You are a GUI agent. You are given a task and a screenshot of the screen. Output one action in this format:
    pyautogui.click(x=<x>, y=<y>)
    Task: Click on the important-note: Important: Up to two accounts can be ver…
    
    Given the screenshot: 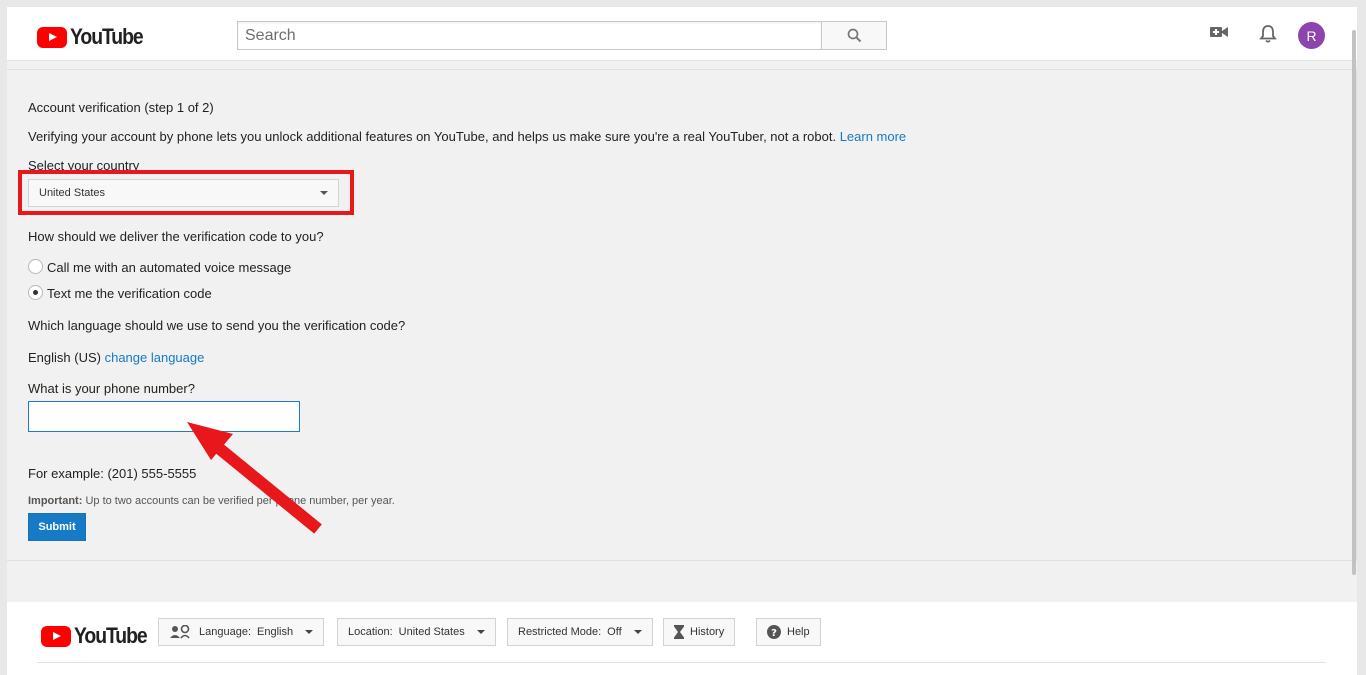 What is the action you would take?
    pyautogui.click(x=211, y=501)
    